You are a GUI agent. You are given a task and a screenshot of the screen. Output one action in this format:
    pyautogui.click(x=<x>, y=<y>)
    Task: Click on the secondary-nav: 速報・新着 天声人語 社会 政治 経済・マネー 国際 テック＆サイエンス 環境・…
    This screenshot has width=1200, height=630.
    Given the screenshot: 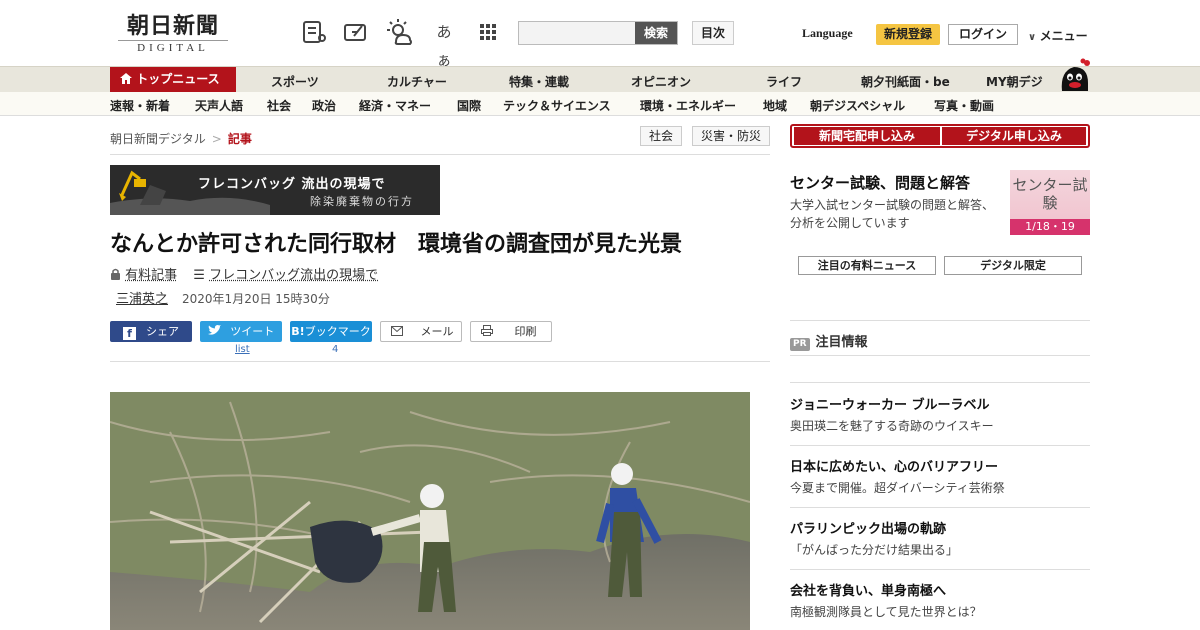 What is the action you would take?
    pyautogui.click(x=600, y=104)
    